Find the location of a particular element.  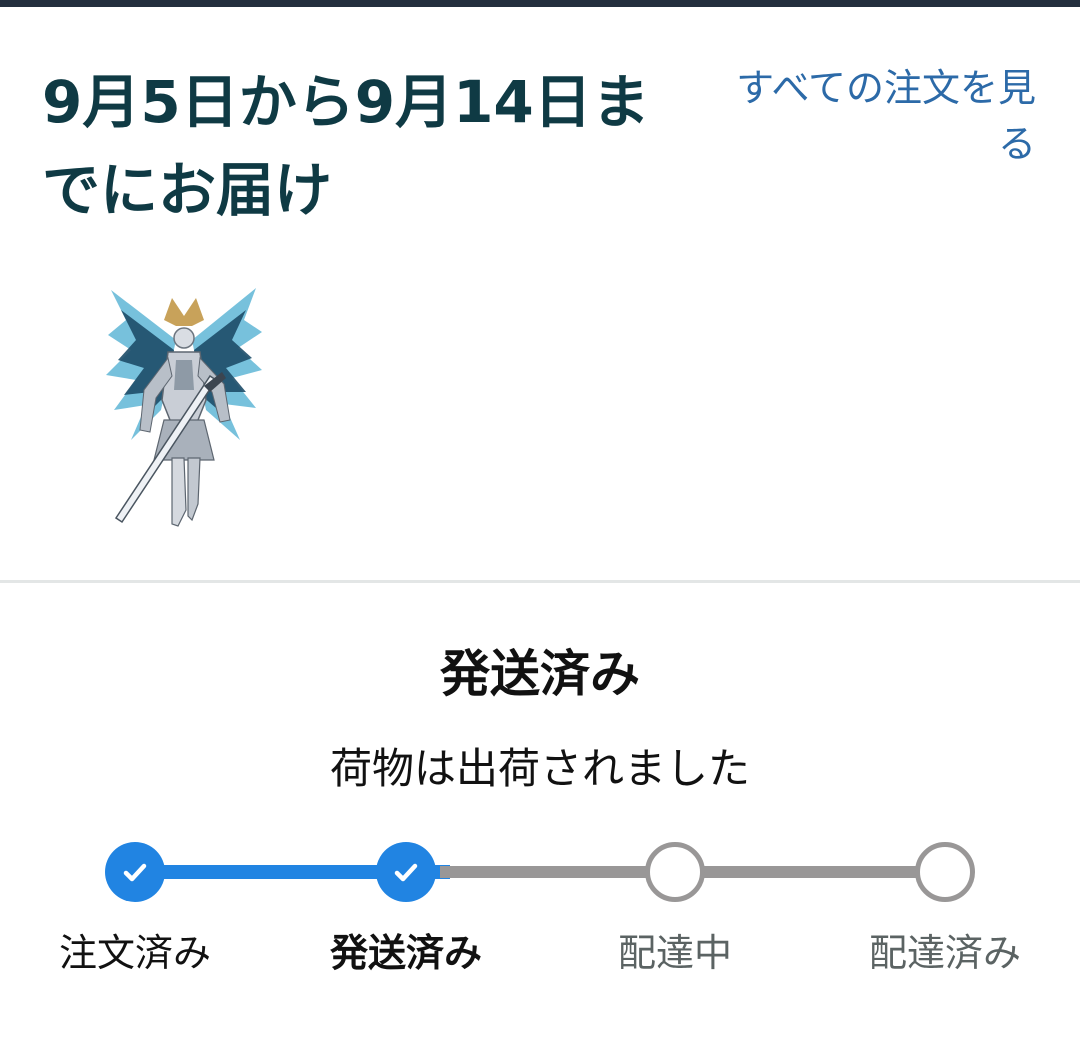

product-thumbnail is located at coordinates (184, 404).